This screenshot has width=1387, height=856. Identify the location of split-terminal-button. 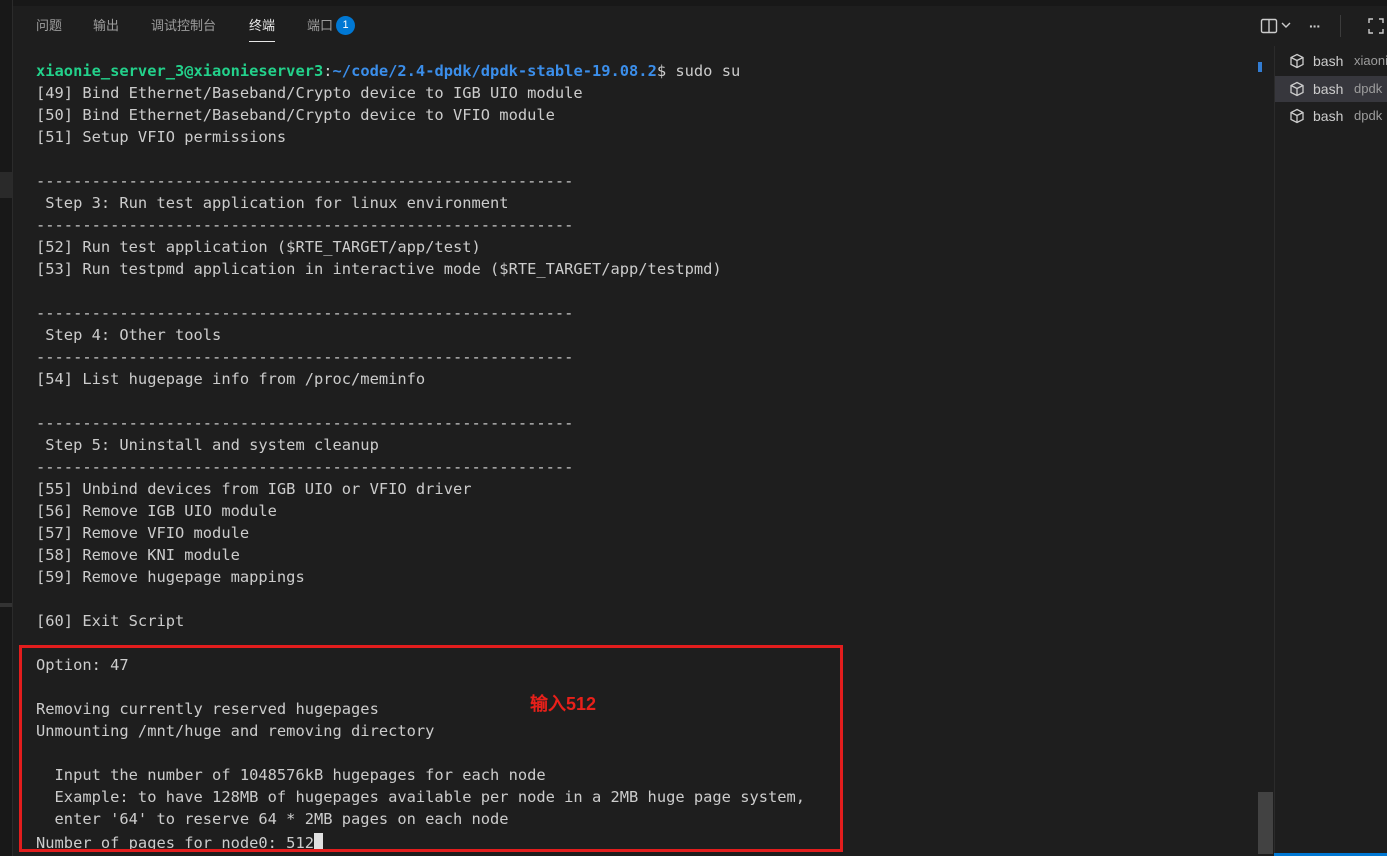
(1269, 26).